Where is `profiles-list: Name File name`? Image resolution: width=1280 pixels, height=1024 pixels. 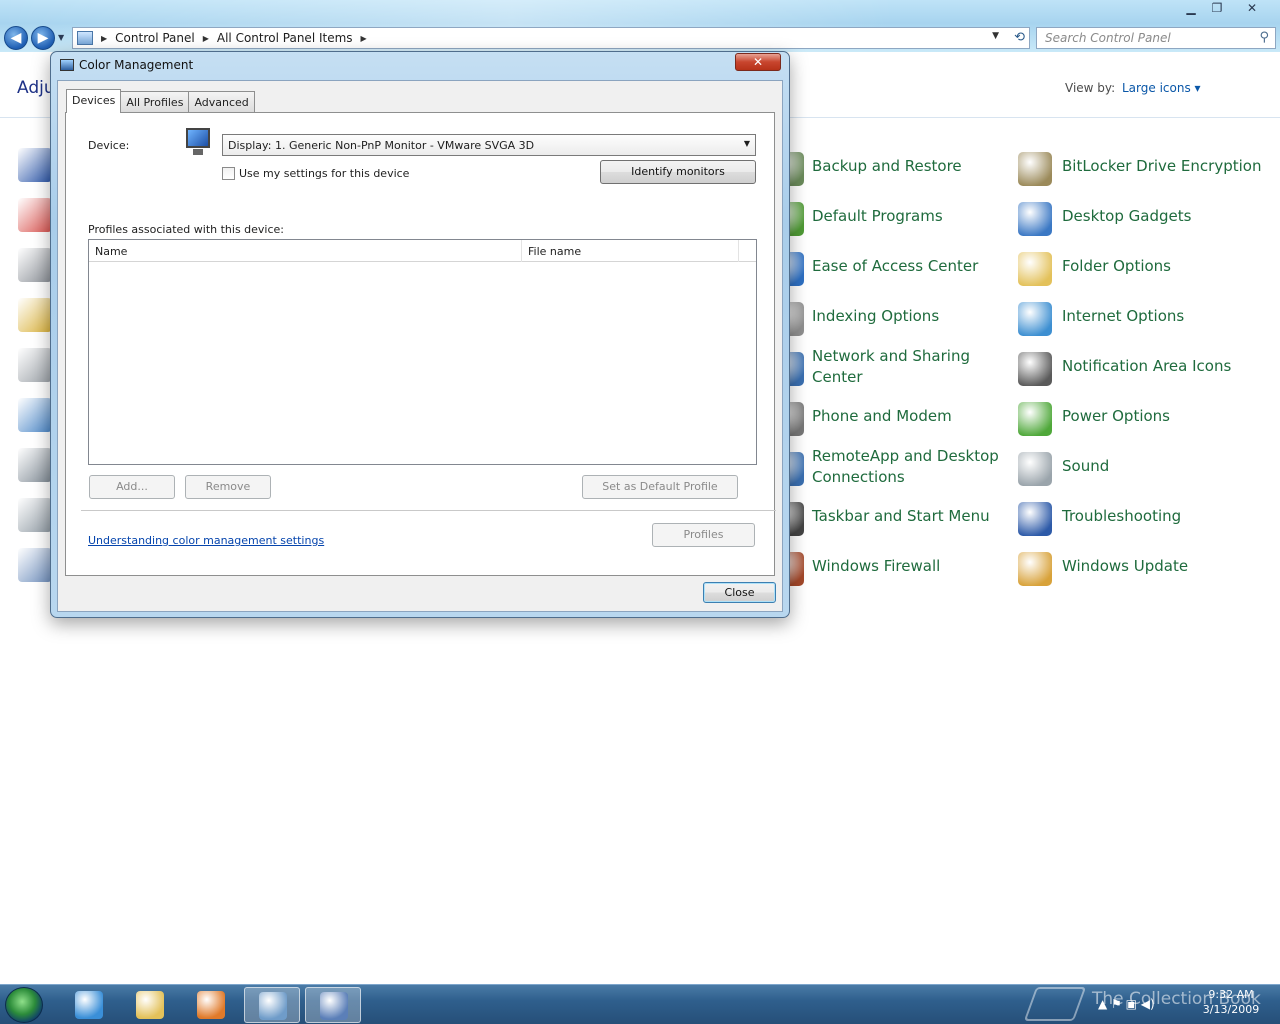
profiles-list: Name File name is located at coordinates (422, 352).